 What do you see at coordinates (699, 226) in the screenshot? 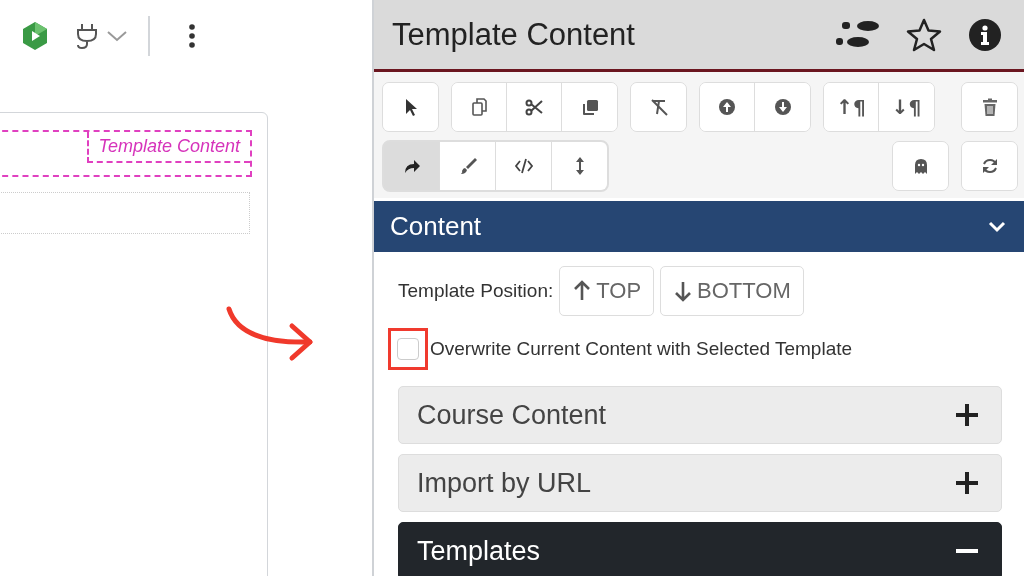
I see `content-section-header: Content` at bounding box center [699, 226].